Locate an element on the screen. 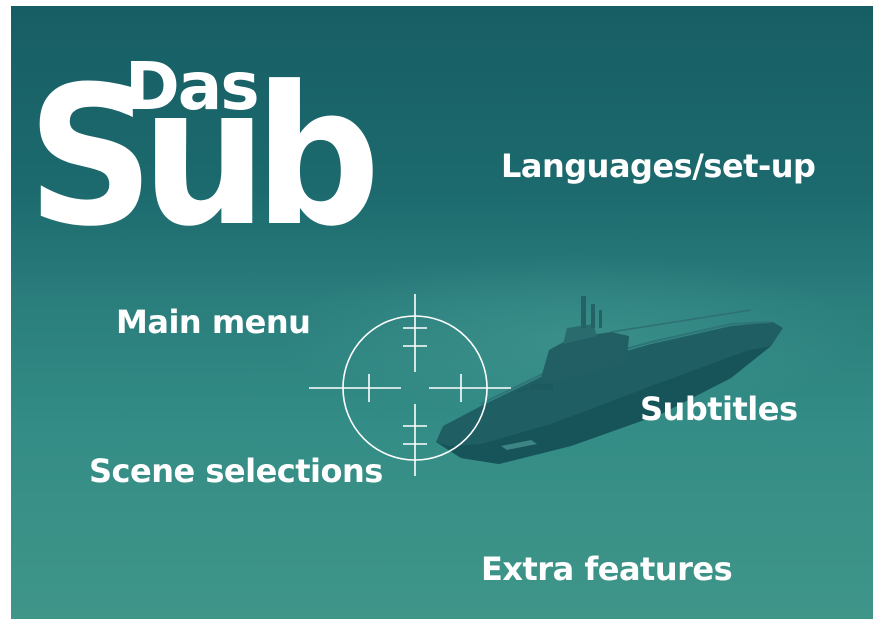 The image size is (879, 625). main-menu-button: Main menu is located at coordinates (213, 322).